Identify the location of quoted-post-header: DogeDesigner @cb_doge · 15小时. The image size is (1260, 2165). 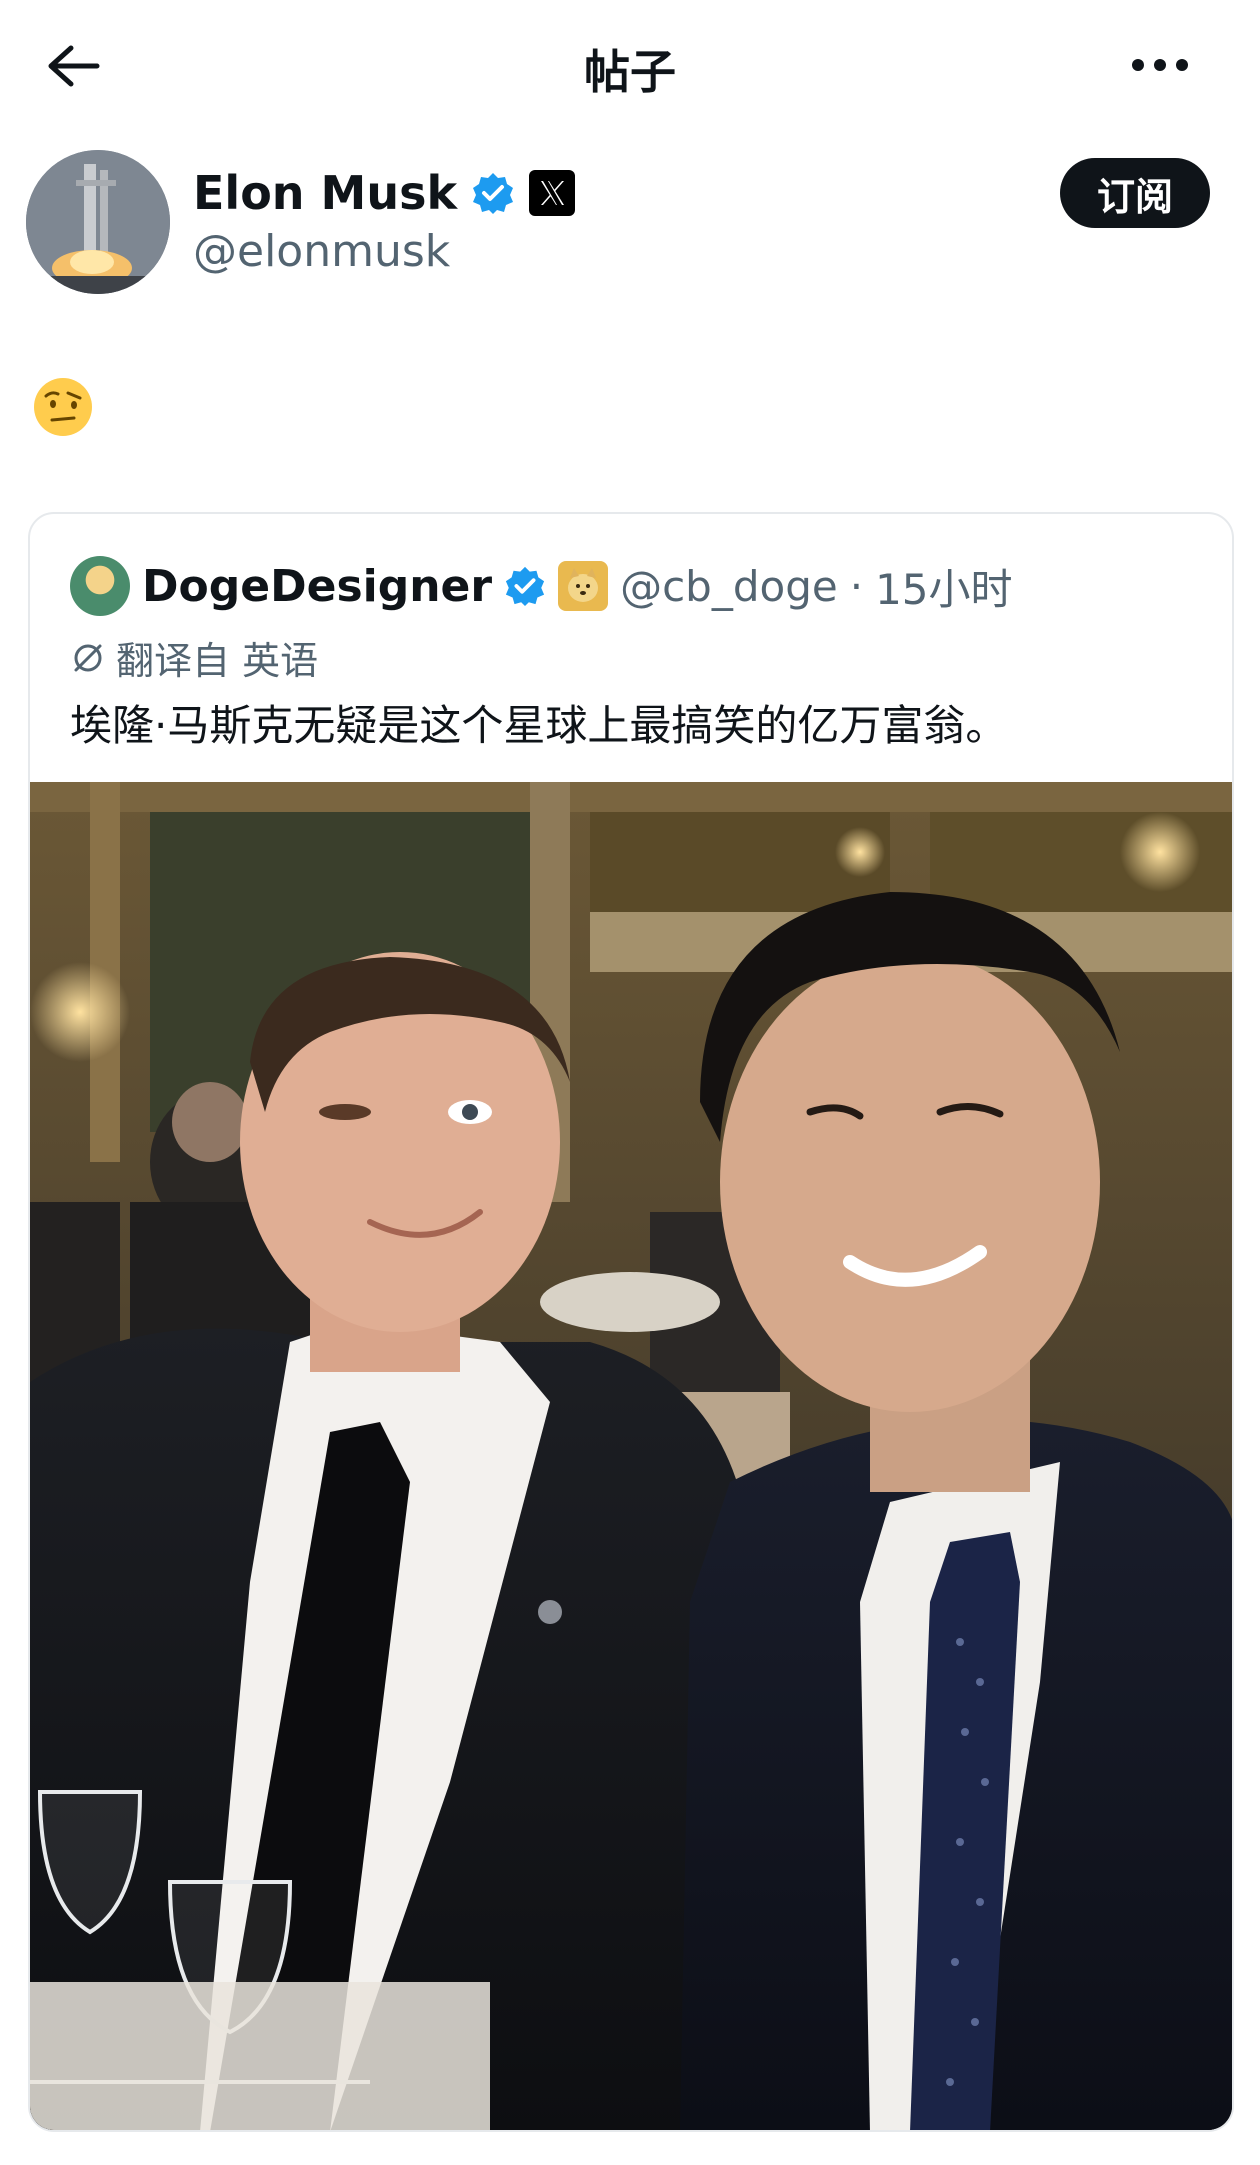
(541, 586).